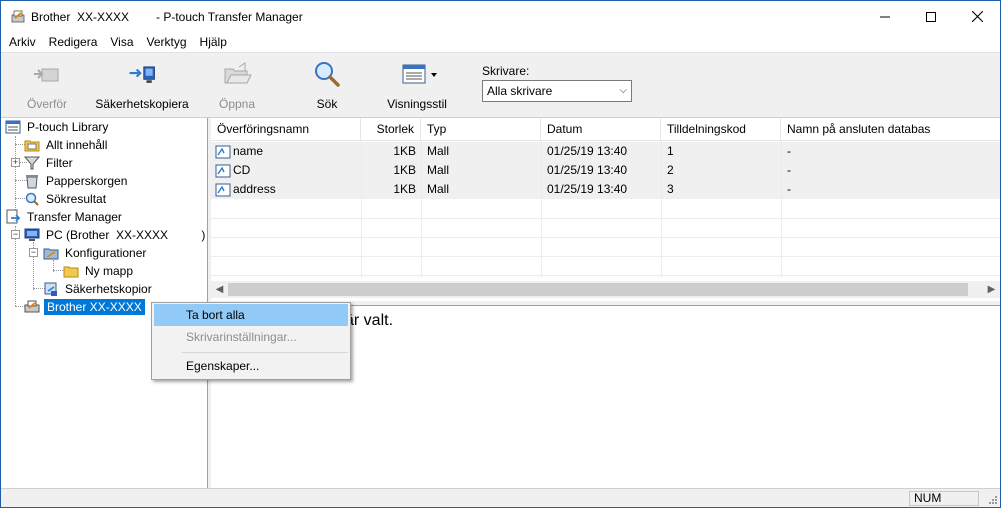  Describe the element at coordinates (248, 151) in the screenshot. I see `cell-name: name` at that location.